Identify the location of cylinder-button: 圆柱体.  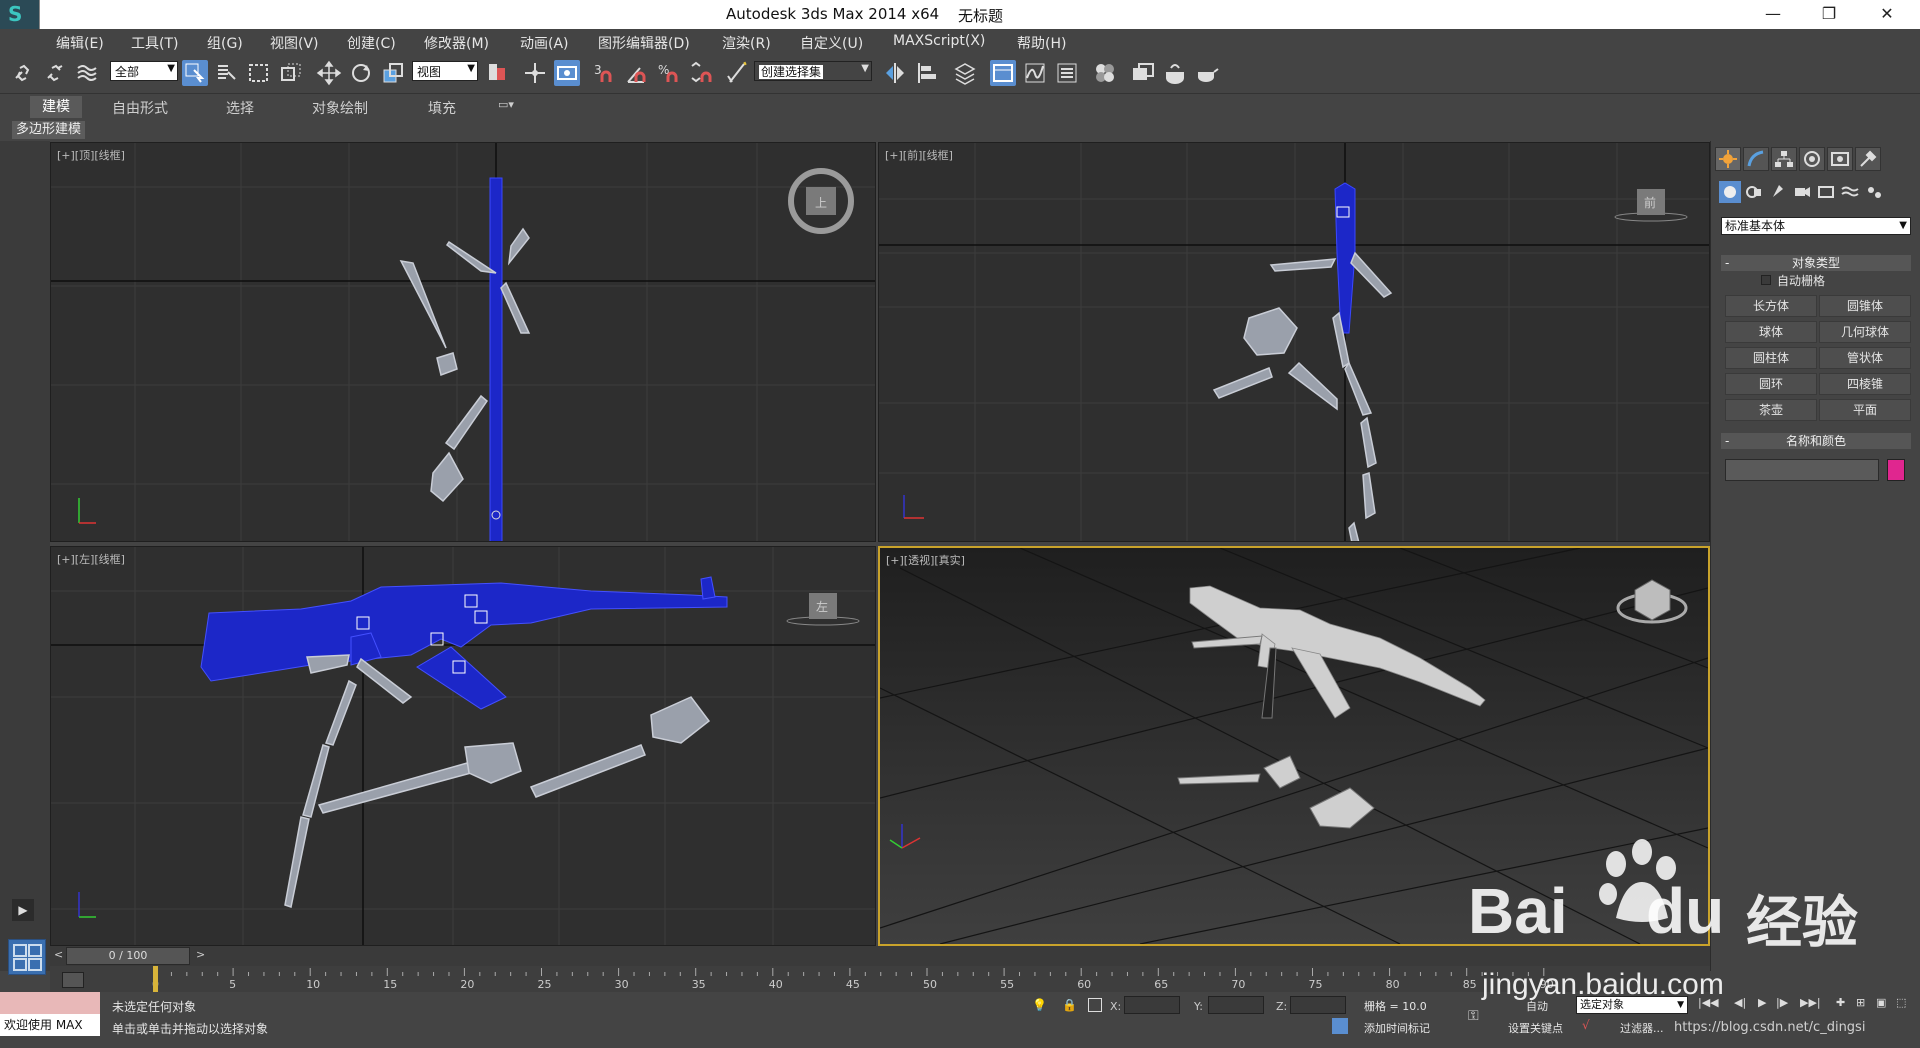
(1771, 358).